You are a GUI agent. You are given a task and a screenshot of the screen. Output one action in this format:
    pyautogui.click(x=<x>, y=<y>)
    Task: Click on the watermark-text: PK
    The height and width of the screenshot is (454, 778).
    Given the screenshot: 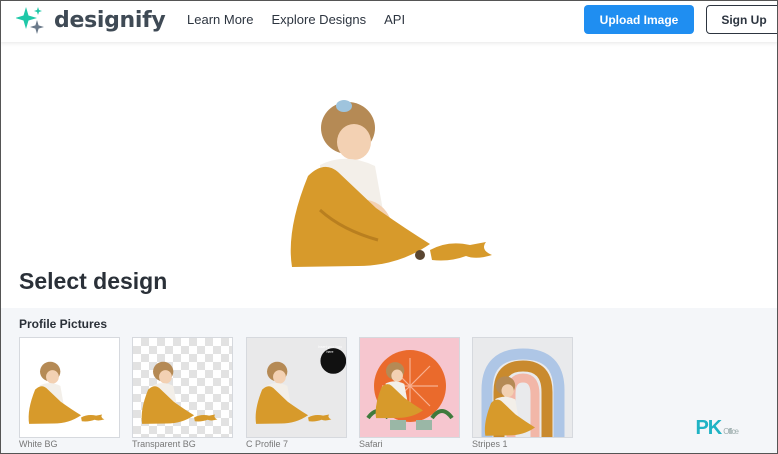 What is the action you would take?
    pyautogui.click(x=708, y=428)
    